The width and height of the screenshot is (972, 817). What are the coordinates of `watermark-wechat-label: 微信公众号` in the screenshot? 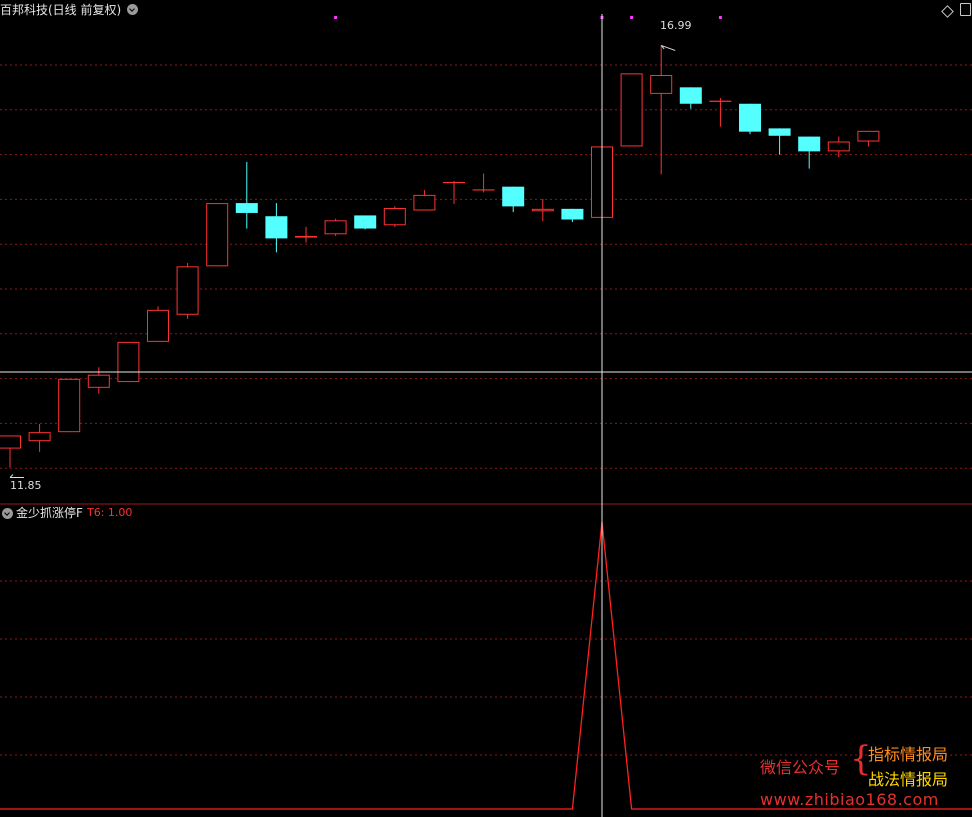 It's located at (800, 767).